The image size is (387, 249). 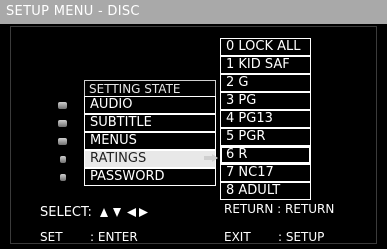 What do you see at coordinates (150, 88) in the screenshot?
I see `menu-header: SETTING STATE` at bounding box center [150, 88].